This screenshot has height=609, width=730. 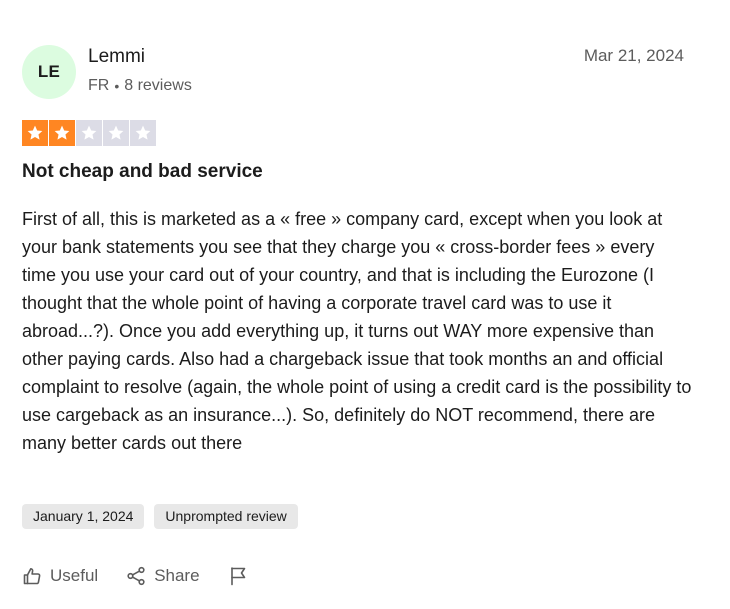 I want to click on experience-date-badge: January 1, 2024, so click(x=83, y=516).